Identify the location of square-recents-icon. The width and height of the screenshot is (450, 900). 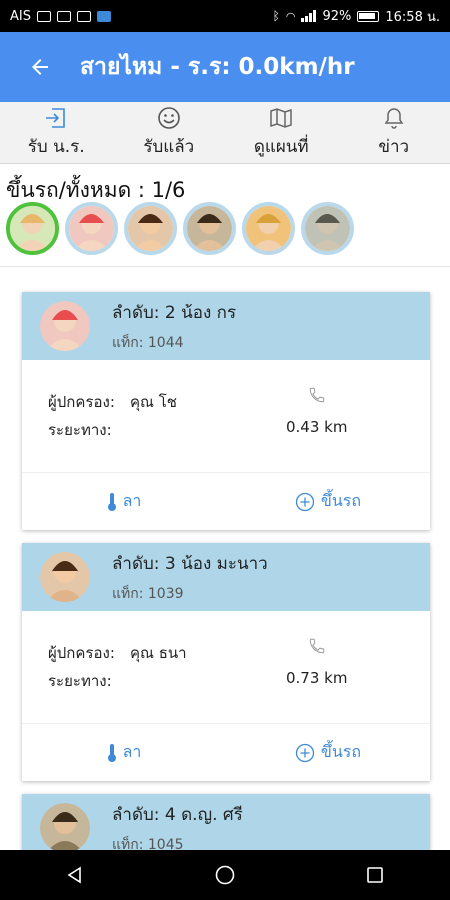
(375, 875).